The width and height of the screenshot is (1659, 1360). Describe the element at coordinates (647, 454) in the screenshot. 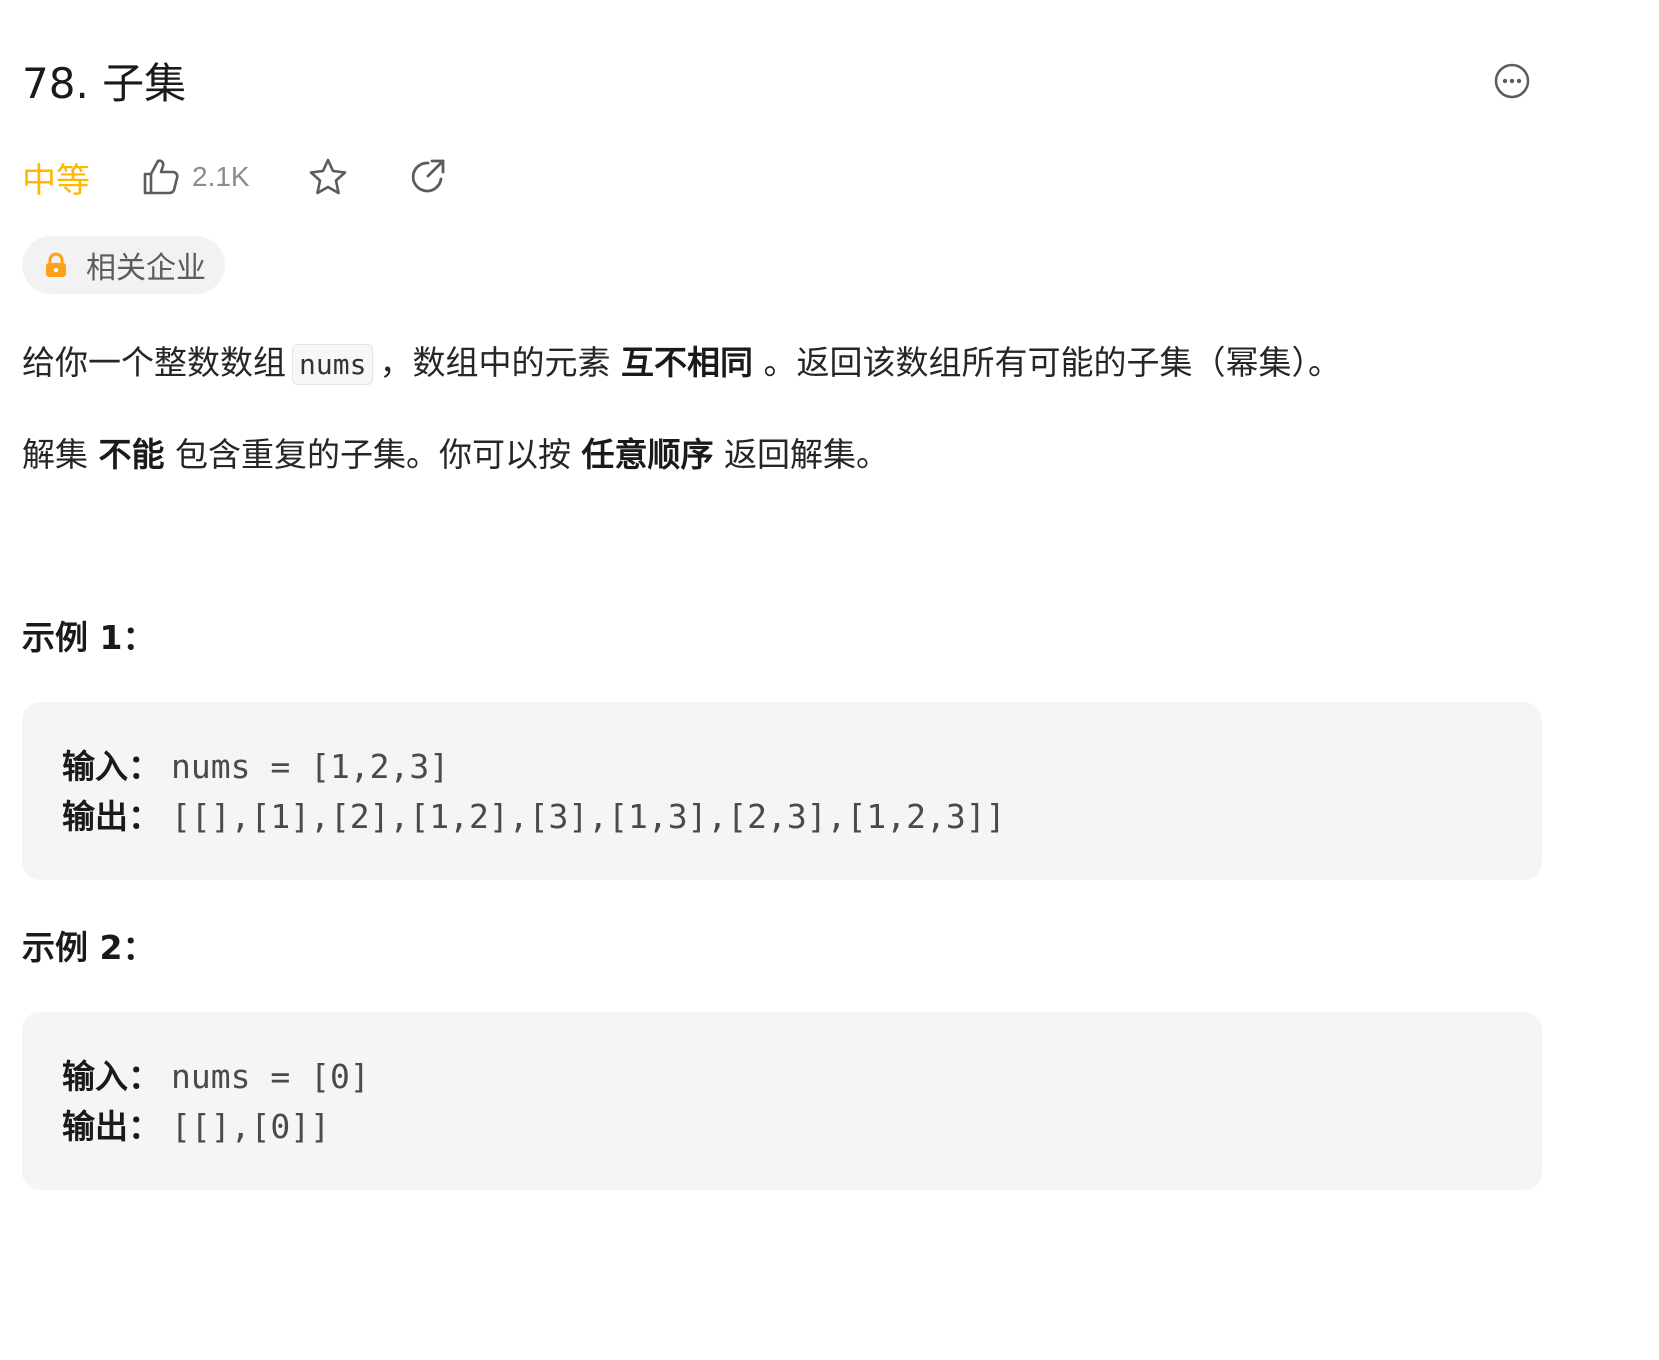

I see `desc-bold-text: 任意顺序` at that location.